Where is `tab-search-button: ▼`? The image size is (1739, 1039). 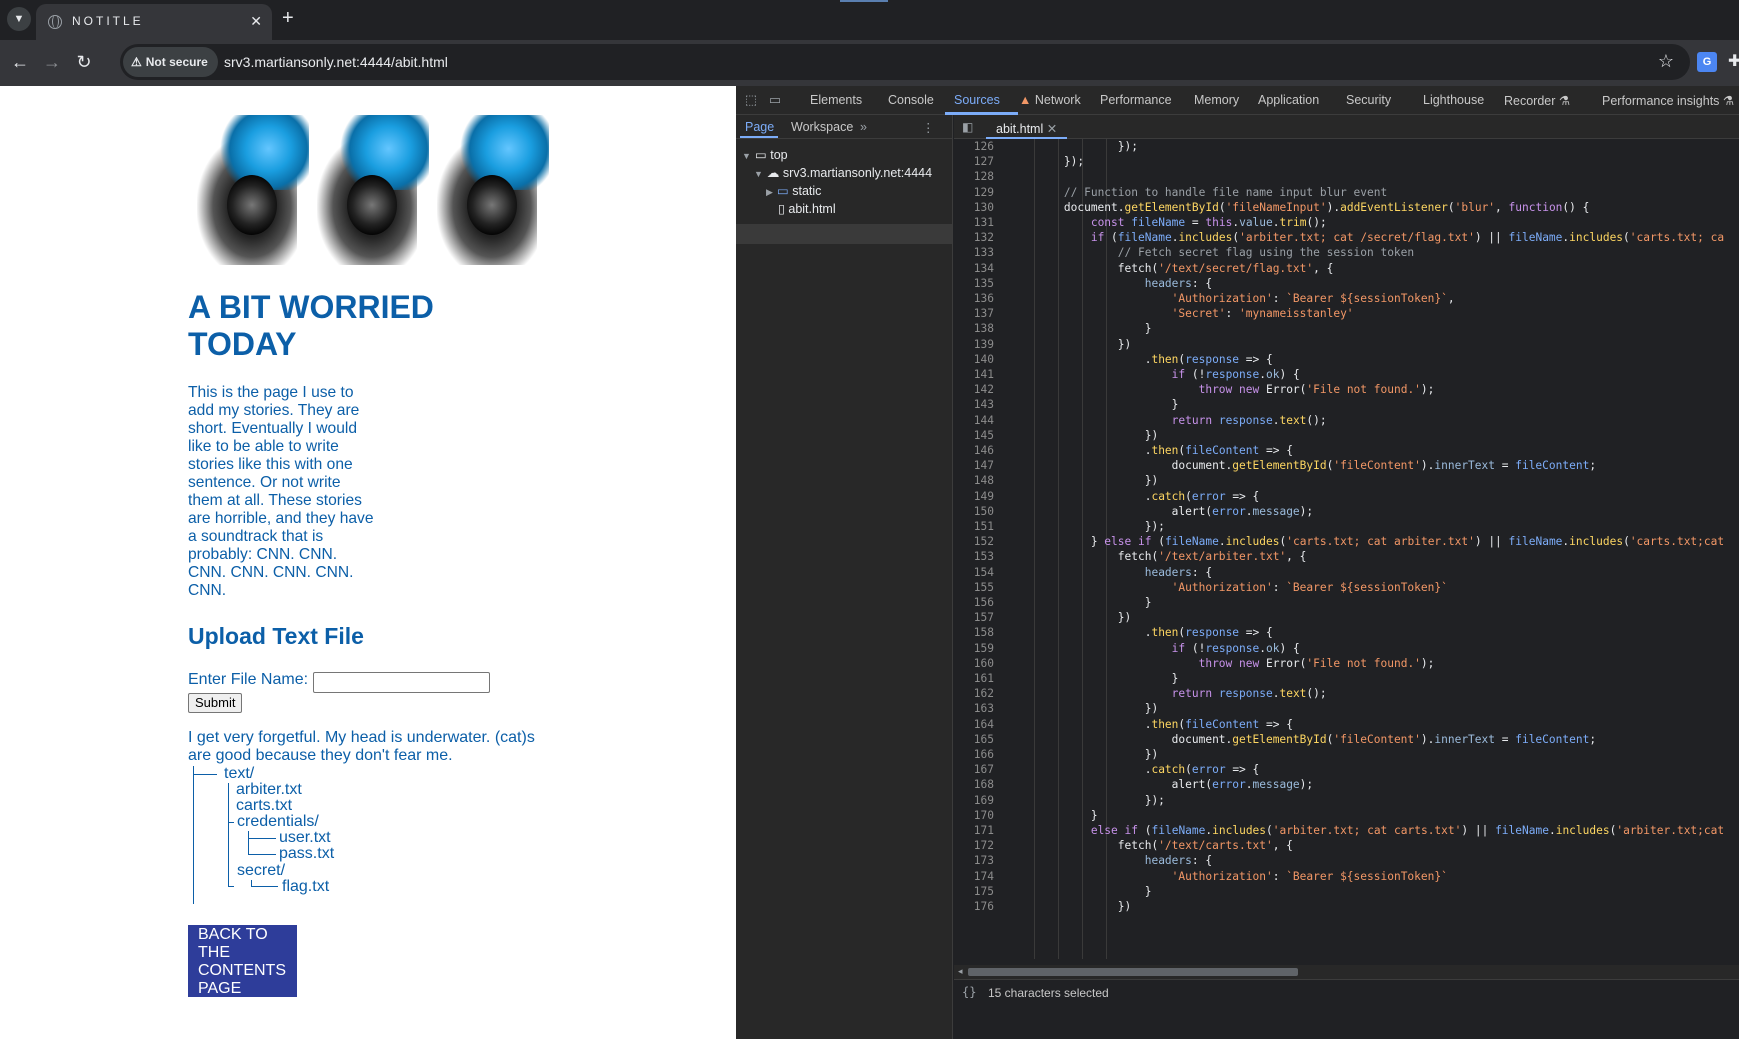
tab-search-button: ▼ is located at coordinates (19, 19).